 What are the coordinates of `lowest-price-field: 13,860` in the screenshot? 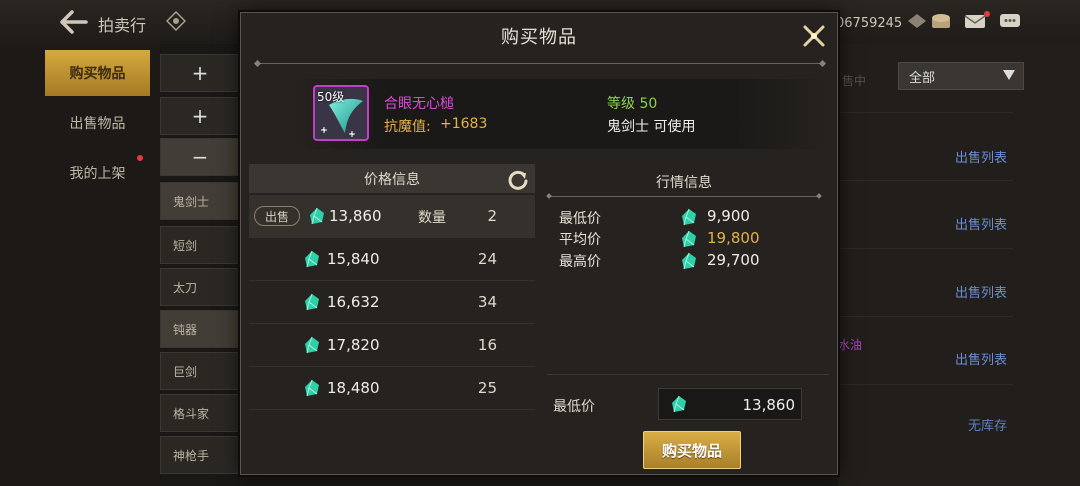 It's located at (730, 404).